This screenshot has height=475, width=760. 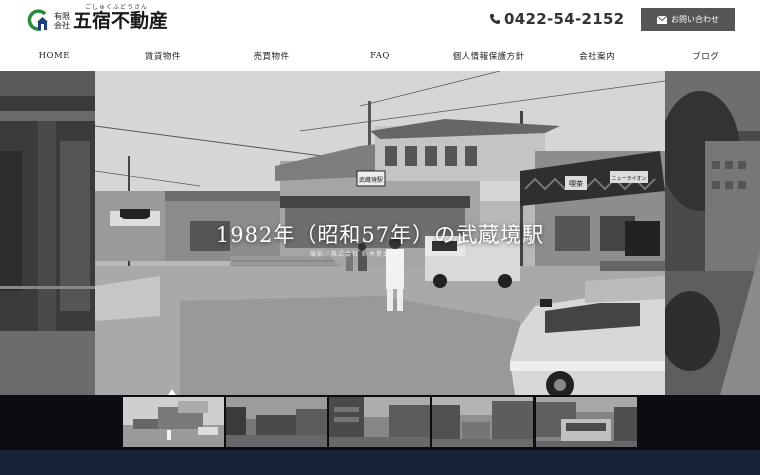 I want to click on nav-item-home: HOME, so click(x=54, y=56).